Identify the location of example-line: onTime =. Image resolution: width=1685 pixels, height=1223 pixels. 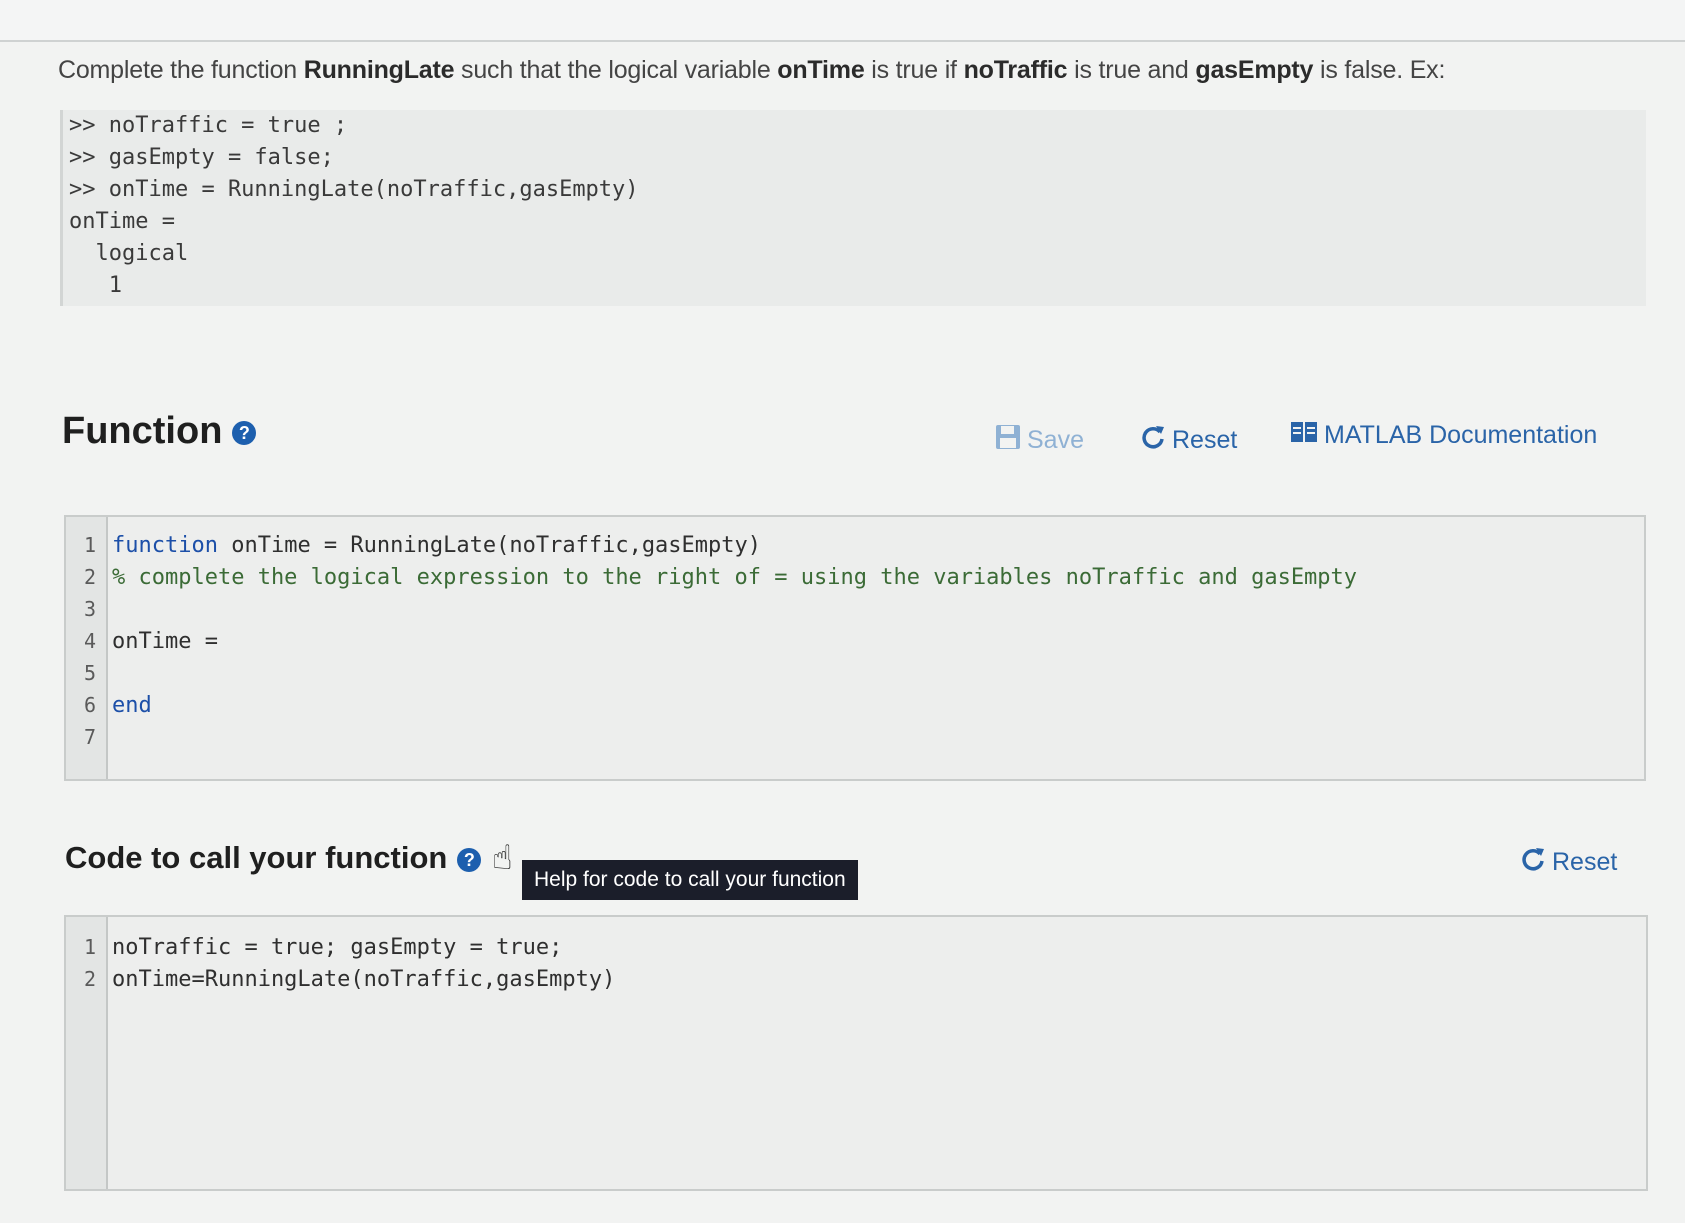
(122, 221).